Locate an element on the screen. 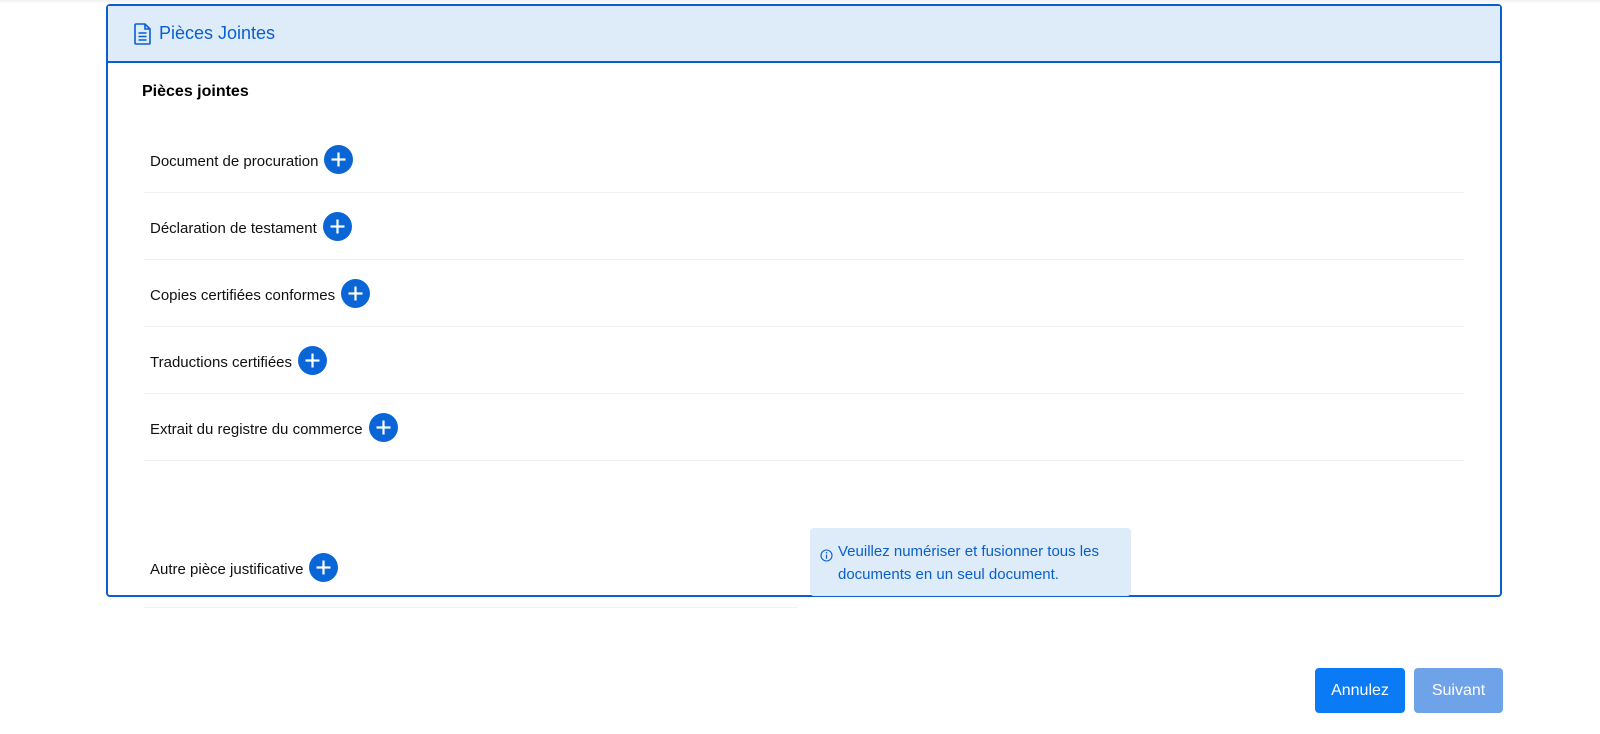 This screenshot has height=734, width=1600. attachment-row-copies: Copies certifiées conformes is located at coordinates (804, 293).